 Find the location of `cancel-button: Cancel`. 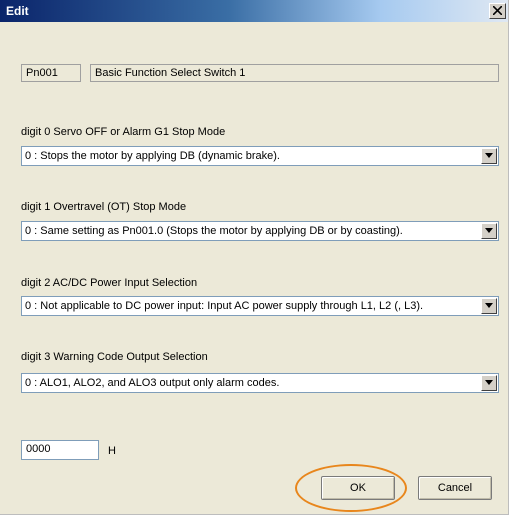

cancel-button: Cancel is located at coordinates (455, 488).